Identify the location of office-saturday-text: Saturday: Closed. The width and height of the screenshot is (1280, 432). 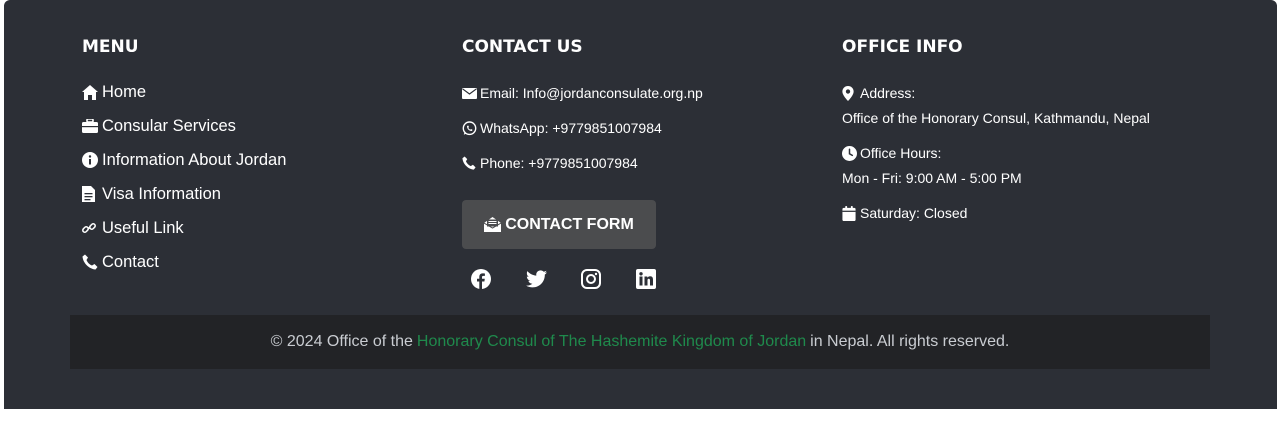
(914, 213).